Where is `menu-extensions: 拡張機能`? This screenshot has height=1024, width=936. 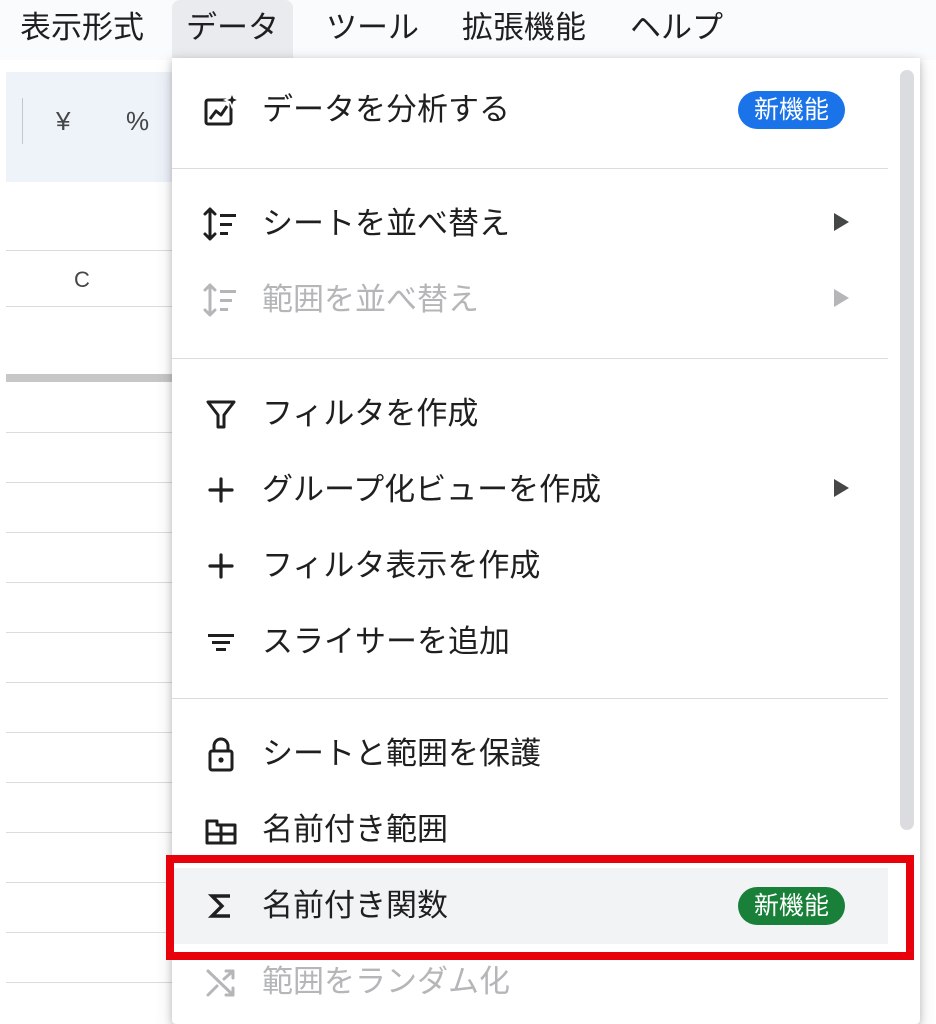
menu-extensions: 拡張機能 is located at coordinates (524, 29).